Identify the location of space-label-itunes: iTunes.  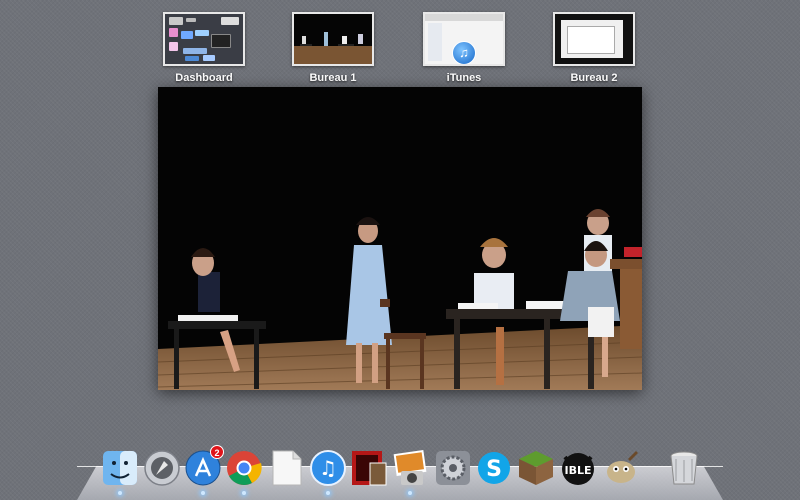
(464, 78).